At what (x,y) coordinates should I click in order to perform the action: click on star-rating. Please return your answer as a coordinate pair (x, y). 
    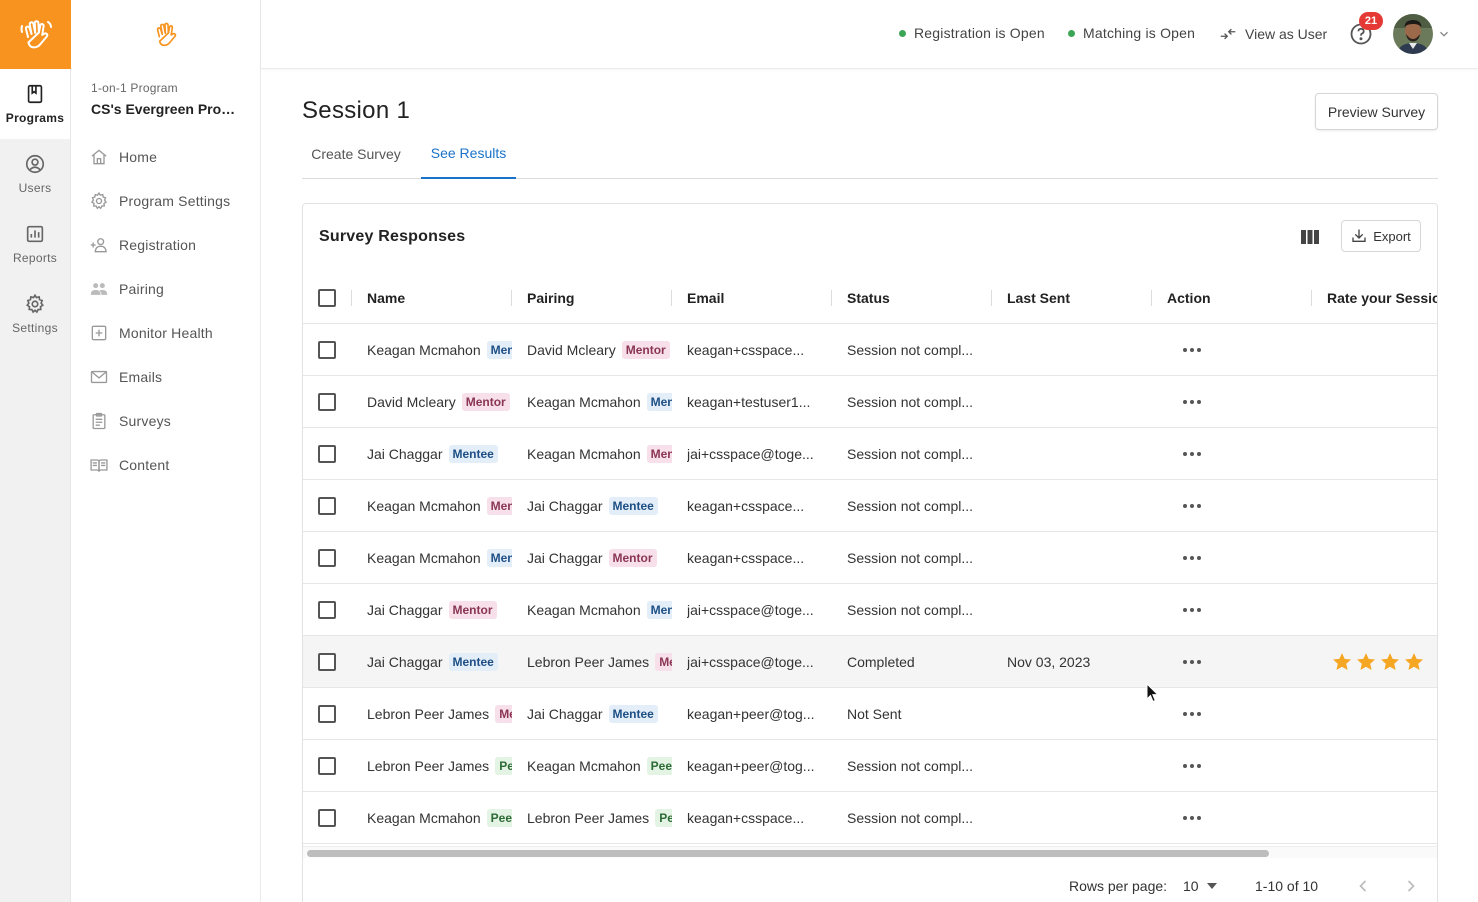
    Looking at the image, I should click on (1378, 662).